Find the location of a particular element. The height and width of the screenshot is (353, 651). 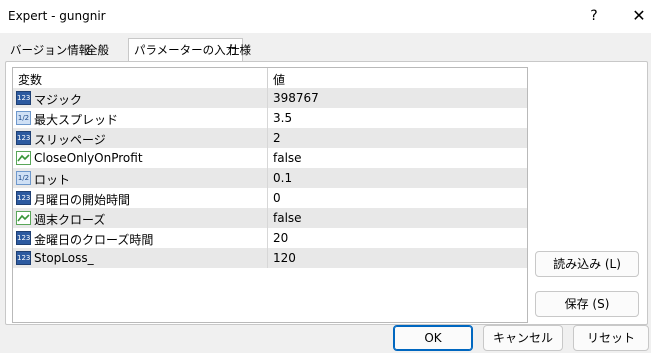

reset-button: リセット is located at coordinates (611, 338).